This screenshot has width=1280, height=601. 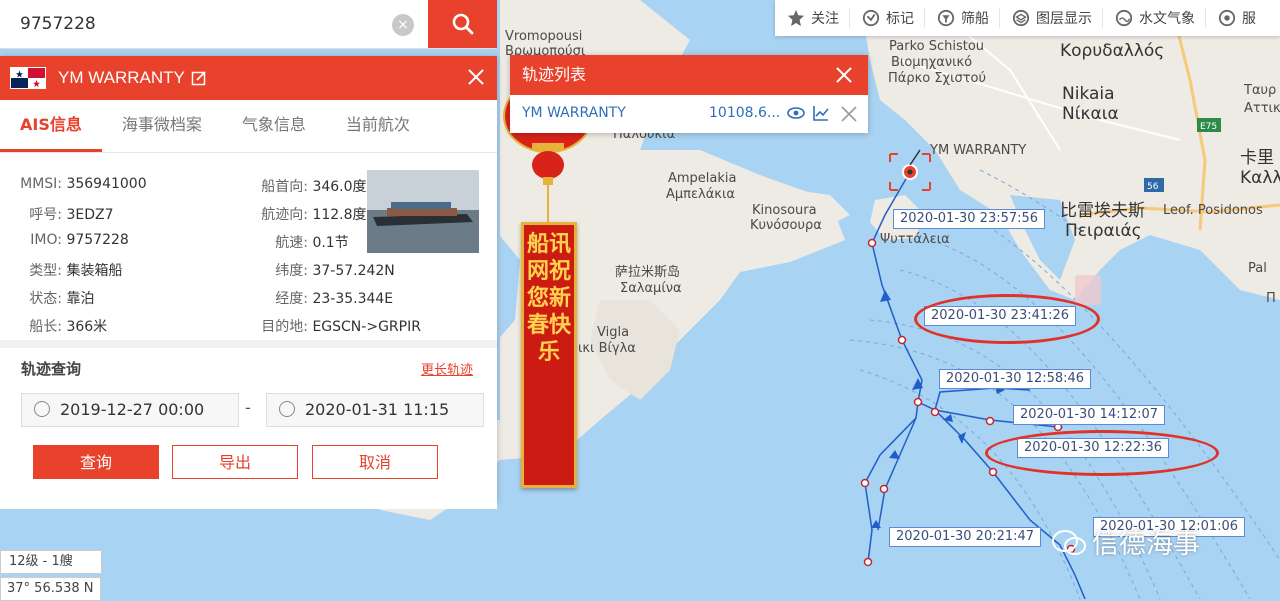 I want to click on ship-header: YM WARRANTY, so click(x=248, y=78).